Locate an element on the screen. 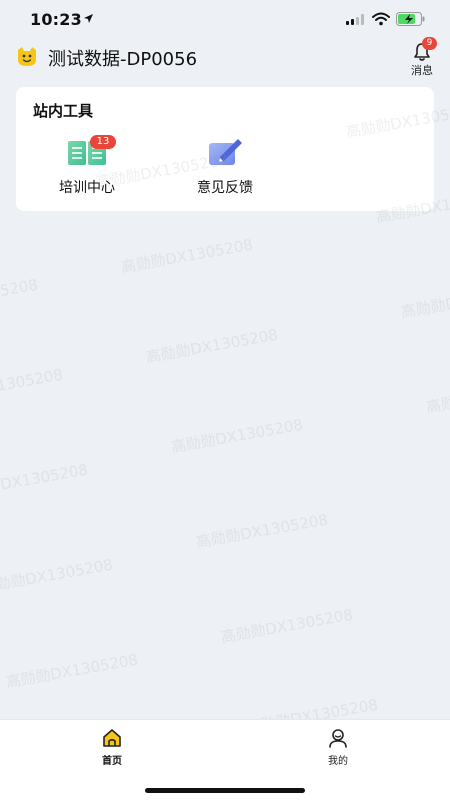  status-bar: 10:23 is located at coordinates (225, 20).